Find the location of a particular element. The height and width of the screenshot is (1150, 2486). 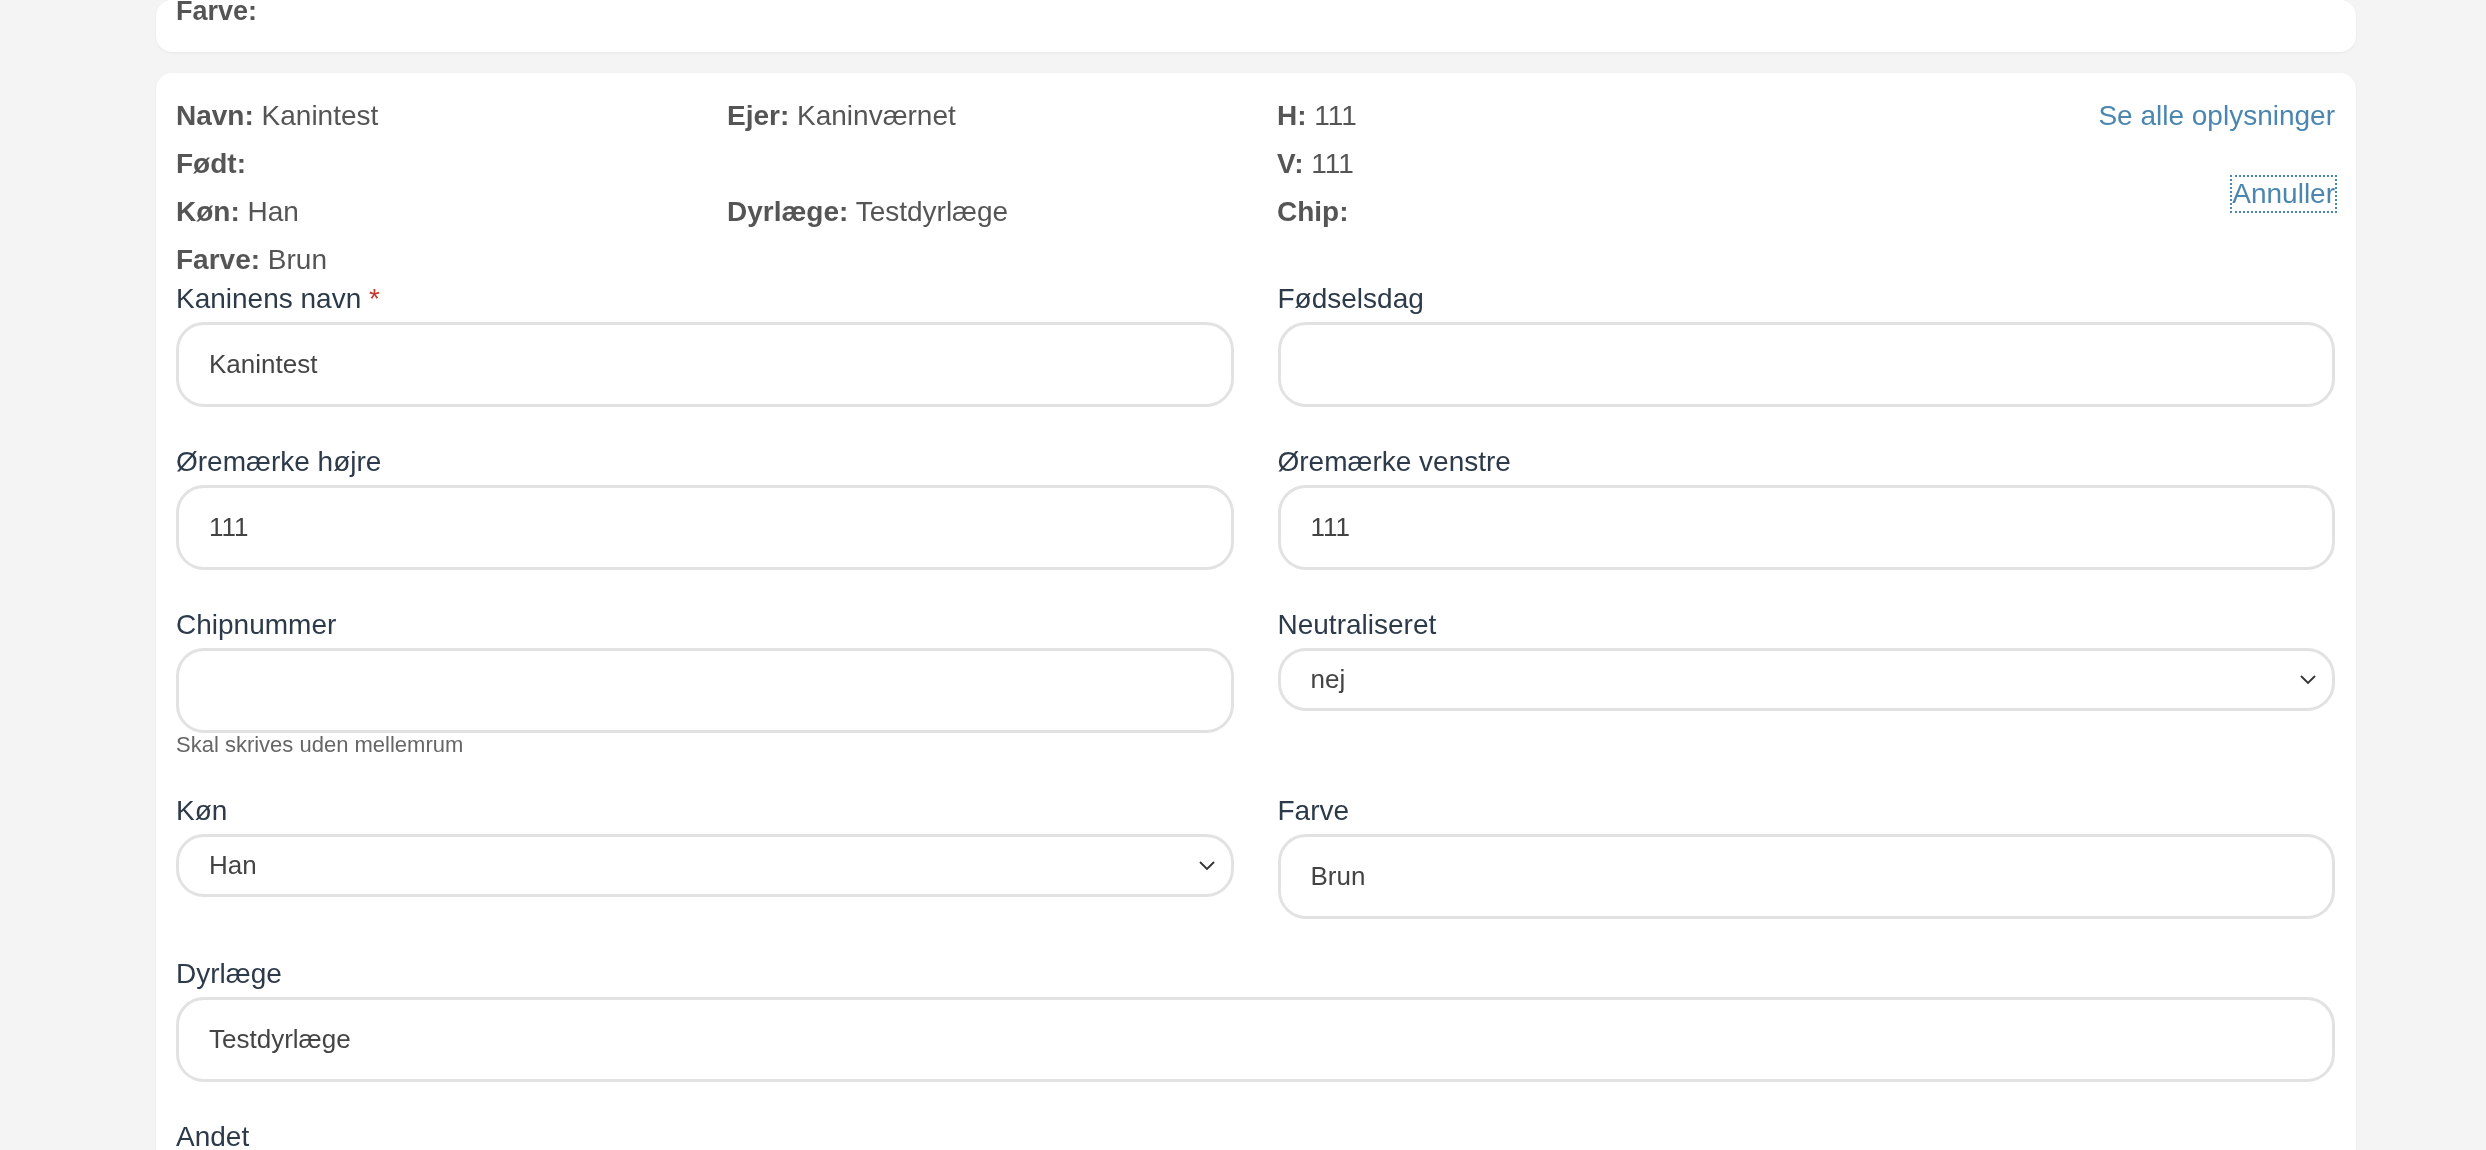

field-label: Neutraliseret is located at coordinates (1357, 625).